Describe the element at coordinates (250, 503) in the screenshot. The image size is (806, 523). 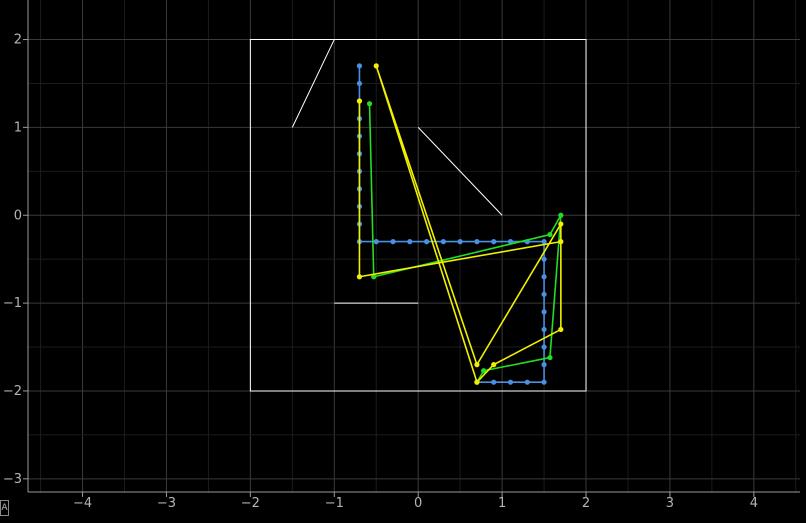
I see `x-tick-label: −2` at that location.